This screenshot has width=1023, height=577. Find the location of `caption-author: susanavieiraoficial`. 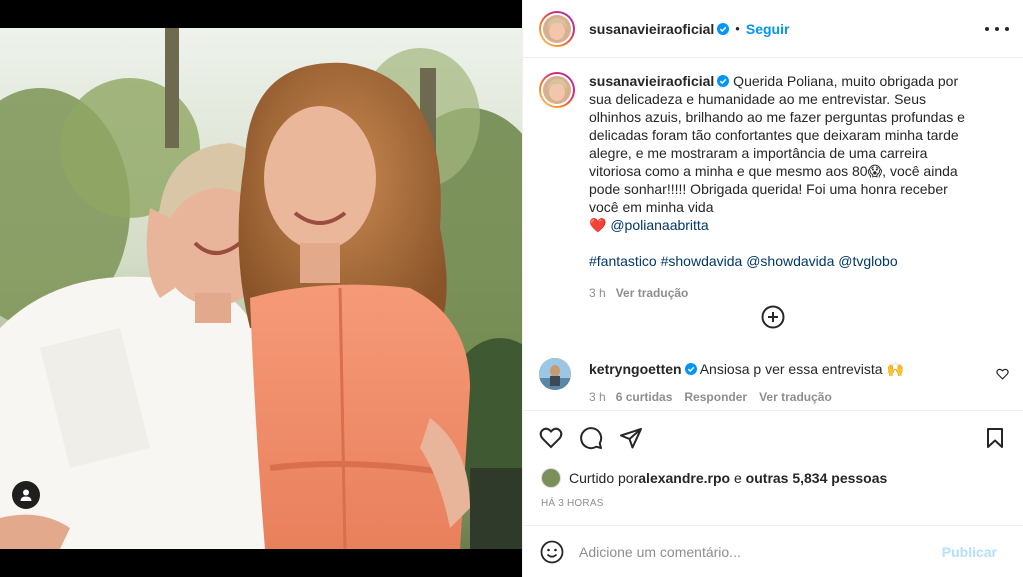

caption-author: susanavieiraoficial is located at coordinates (651, 81).